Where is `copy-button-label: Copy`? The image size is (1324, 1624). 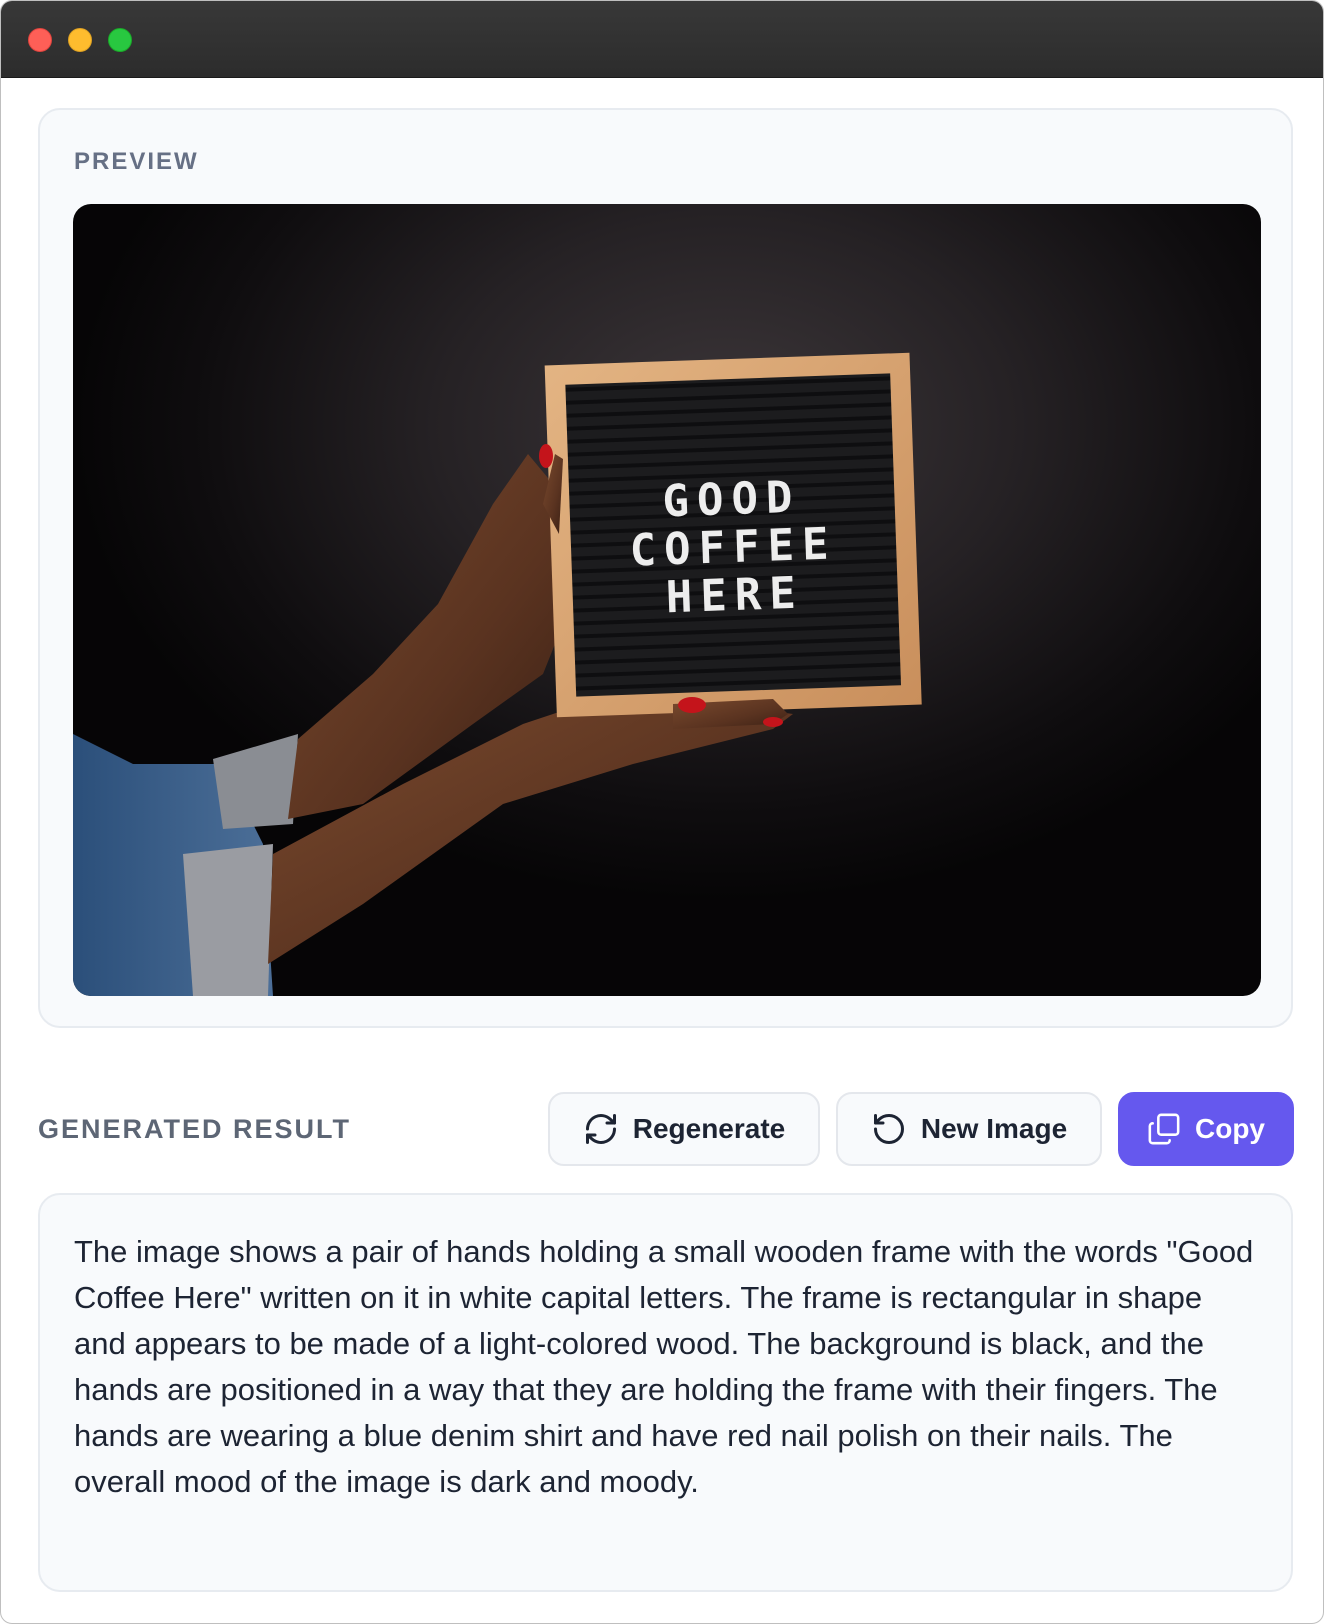 copy-button-label: Copy is located at coordinates (1230, 1128).